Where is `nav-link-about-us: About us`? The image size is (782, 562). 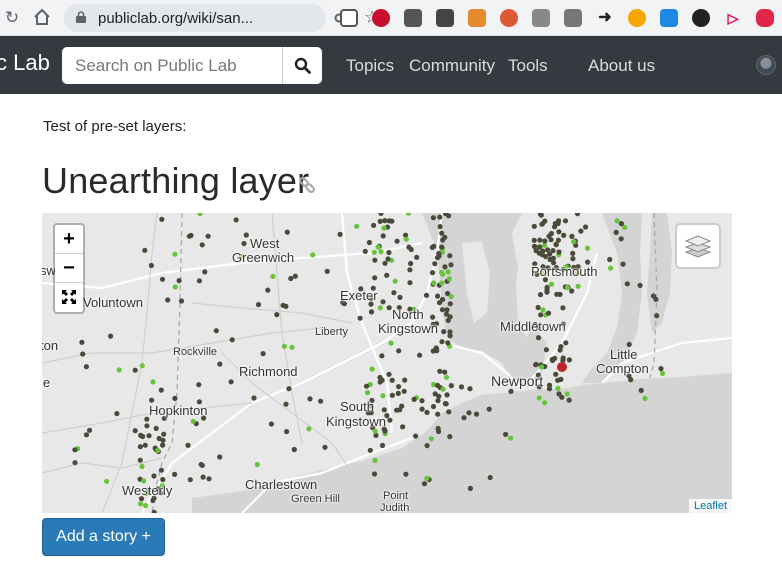 nav-link-about-us: About us is located at coordinates (621, 66).